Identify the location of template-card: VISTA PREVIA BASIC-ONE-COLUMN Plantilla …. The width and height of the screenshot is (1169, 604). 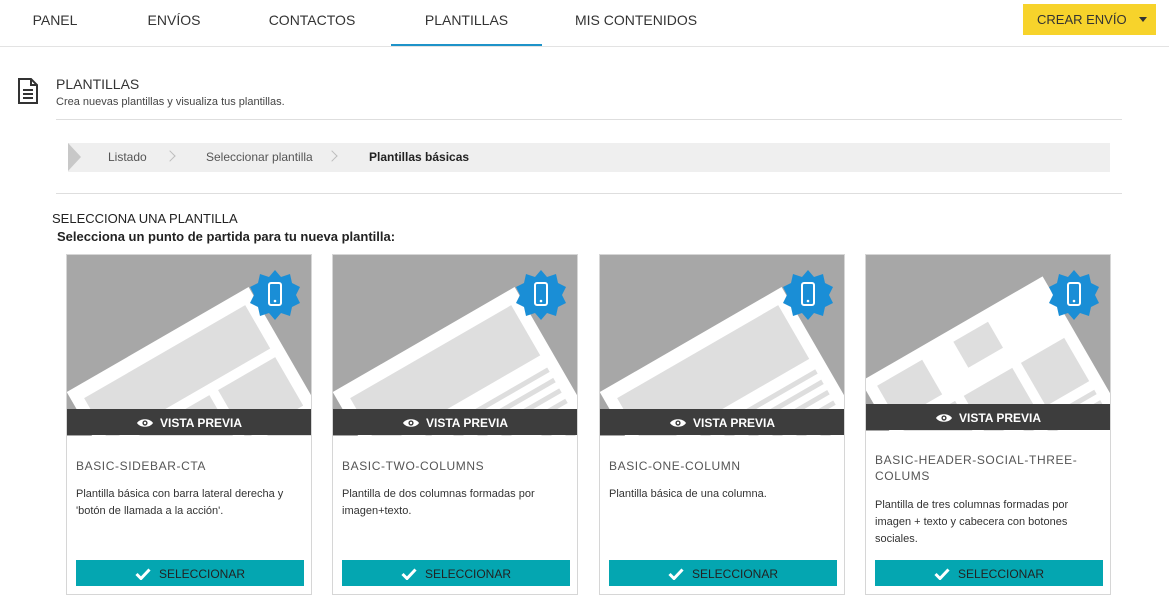
(722, 424).